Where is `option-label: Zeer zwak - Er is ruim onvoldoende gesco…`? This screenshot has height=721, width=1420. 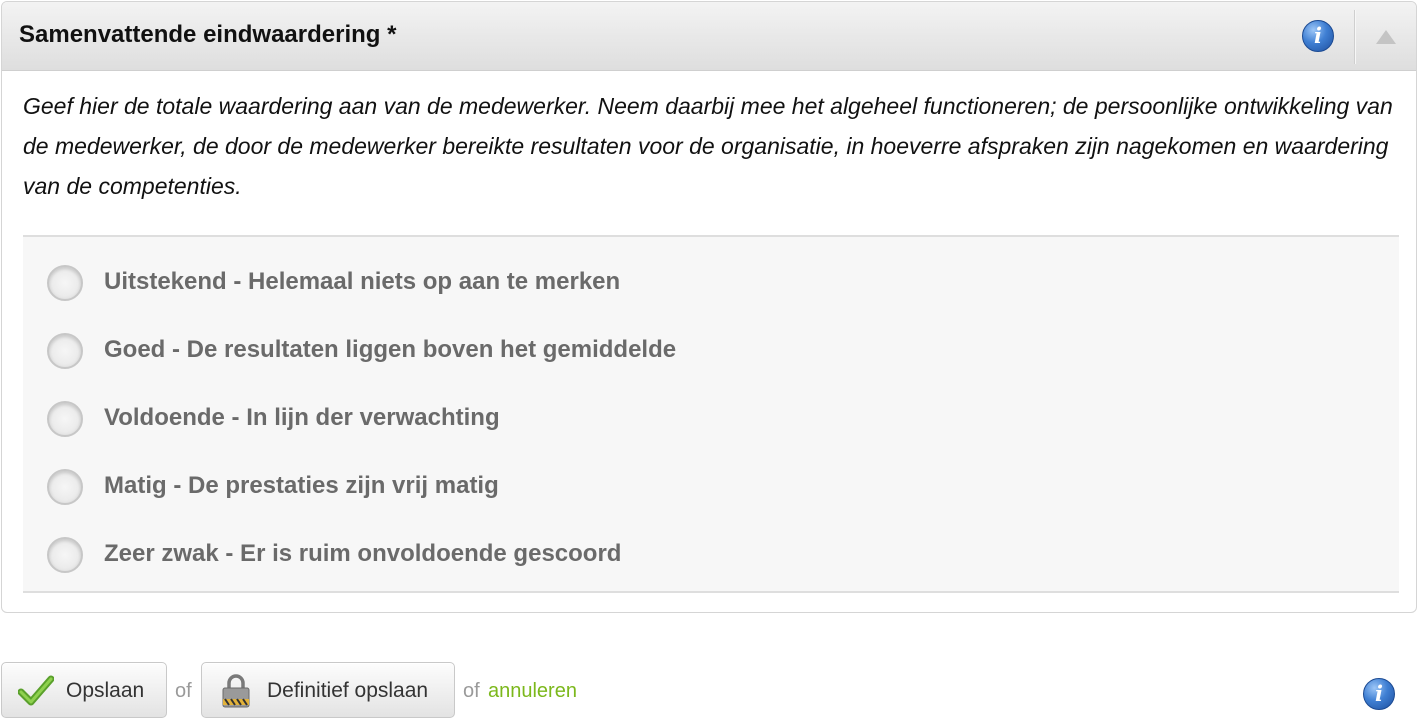
option-label: Zeer zwak - Er is ruim onvoldoende gesco… is located at coordinates (363, 553).